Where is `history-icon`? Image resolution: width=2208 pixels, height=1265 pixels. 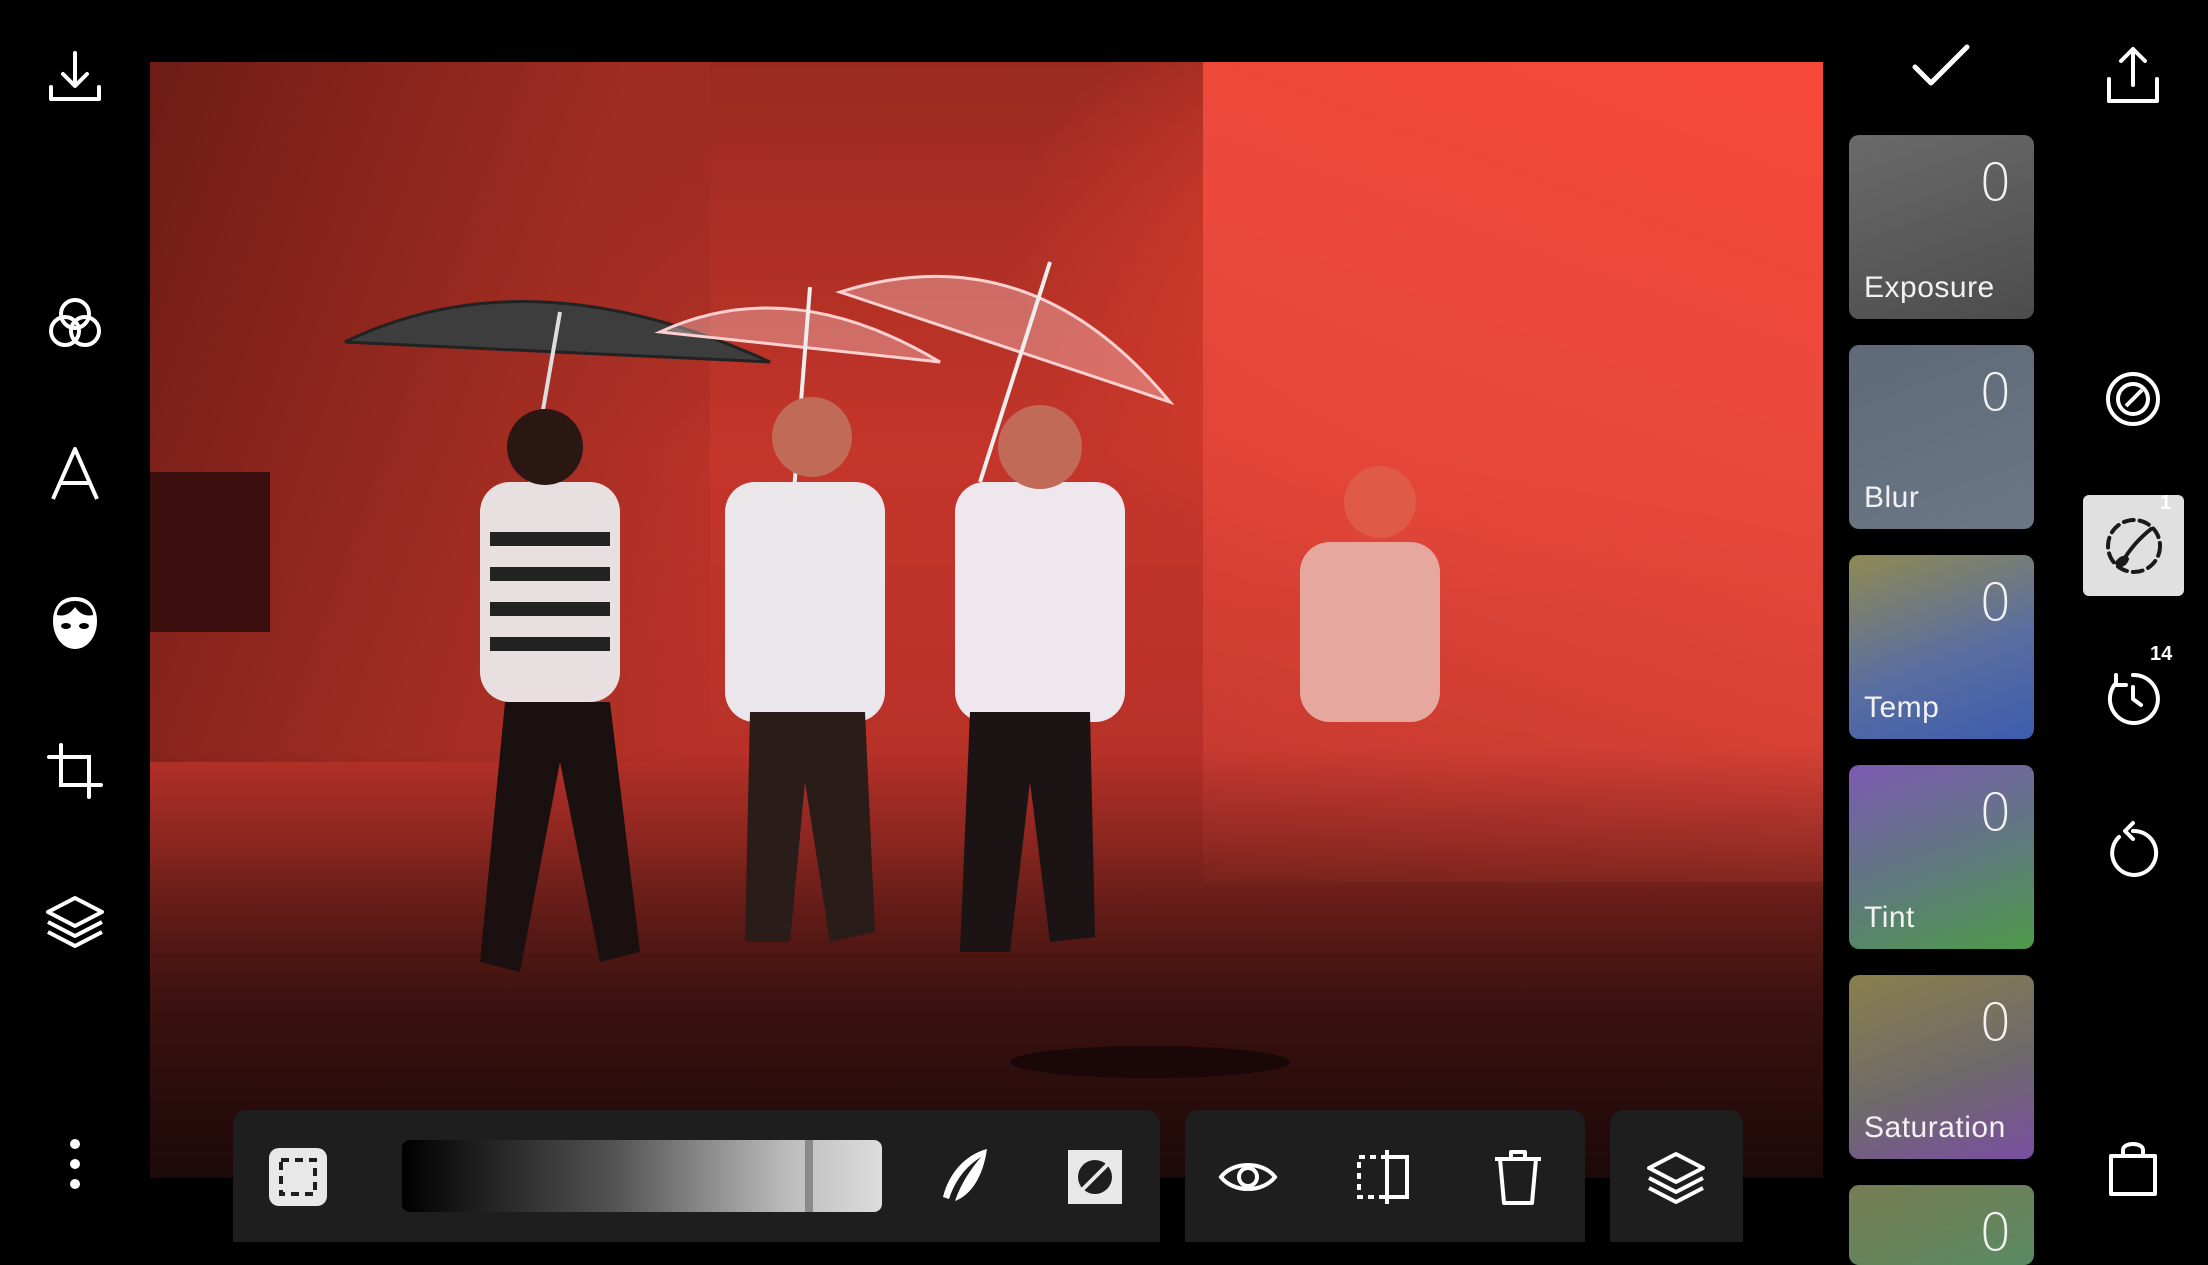
history-icon is located at coordinates (2133, 698).